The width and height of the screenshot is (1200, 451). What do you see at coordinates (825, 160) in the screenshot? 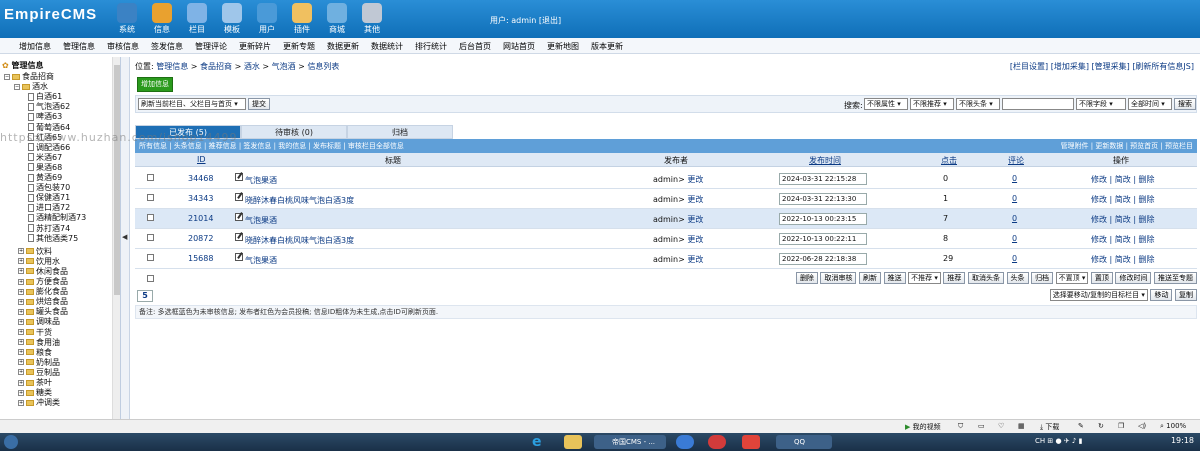
I see `col-time: 发布时间` at bounding box center [825, 160].